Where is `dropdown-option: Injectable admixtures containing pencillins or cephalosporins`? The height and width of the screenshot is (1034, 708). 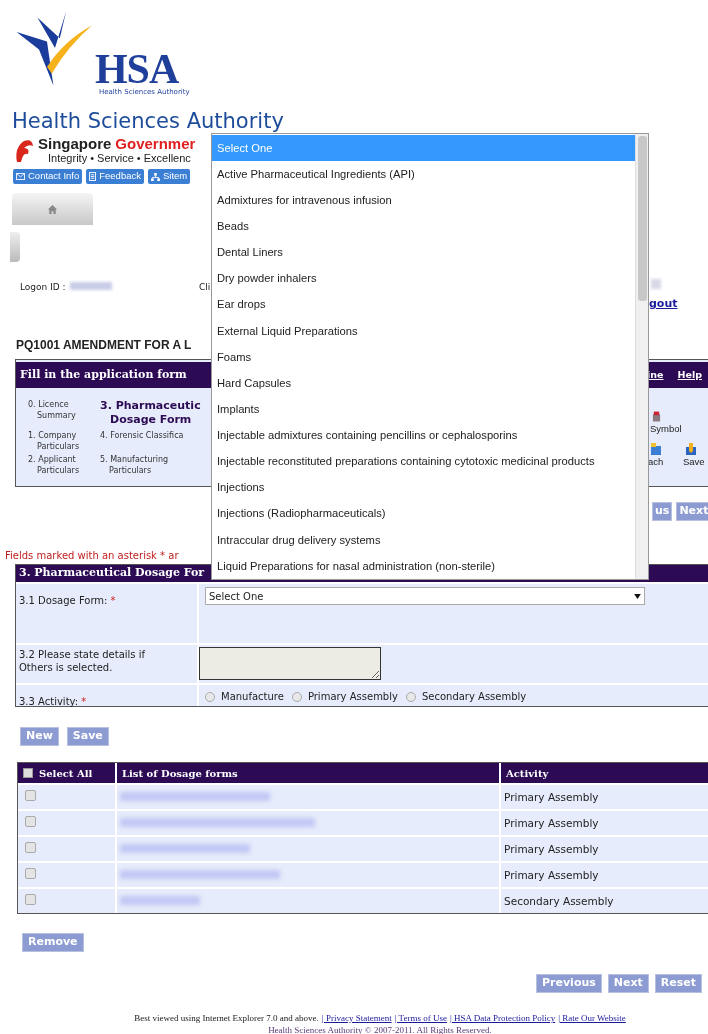 dropdown-option: Injectable admixtures containing pencillins or cephalosporins is located at coordinates (423, 435).